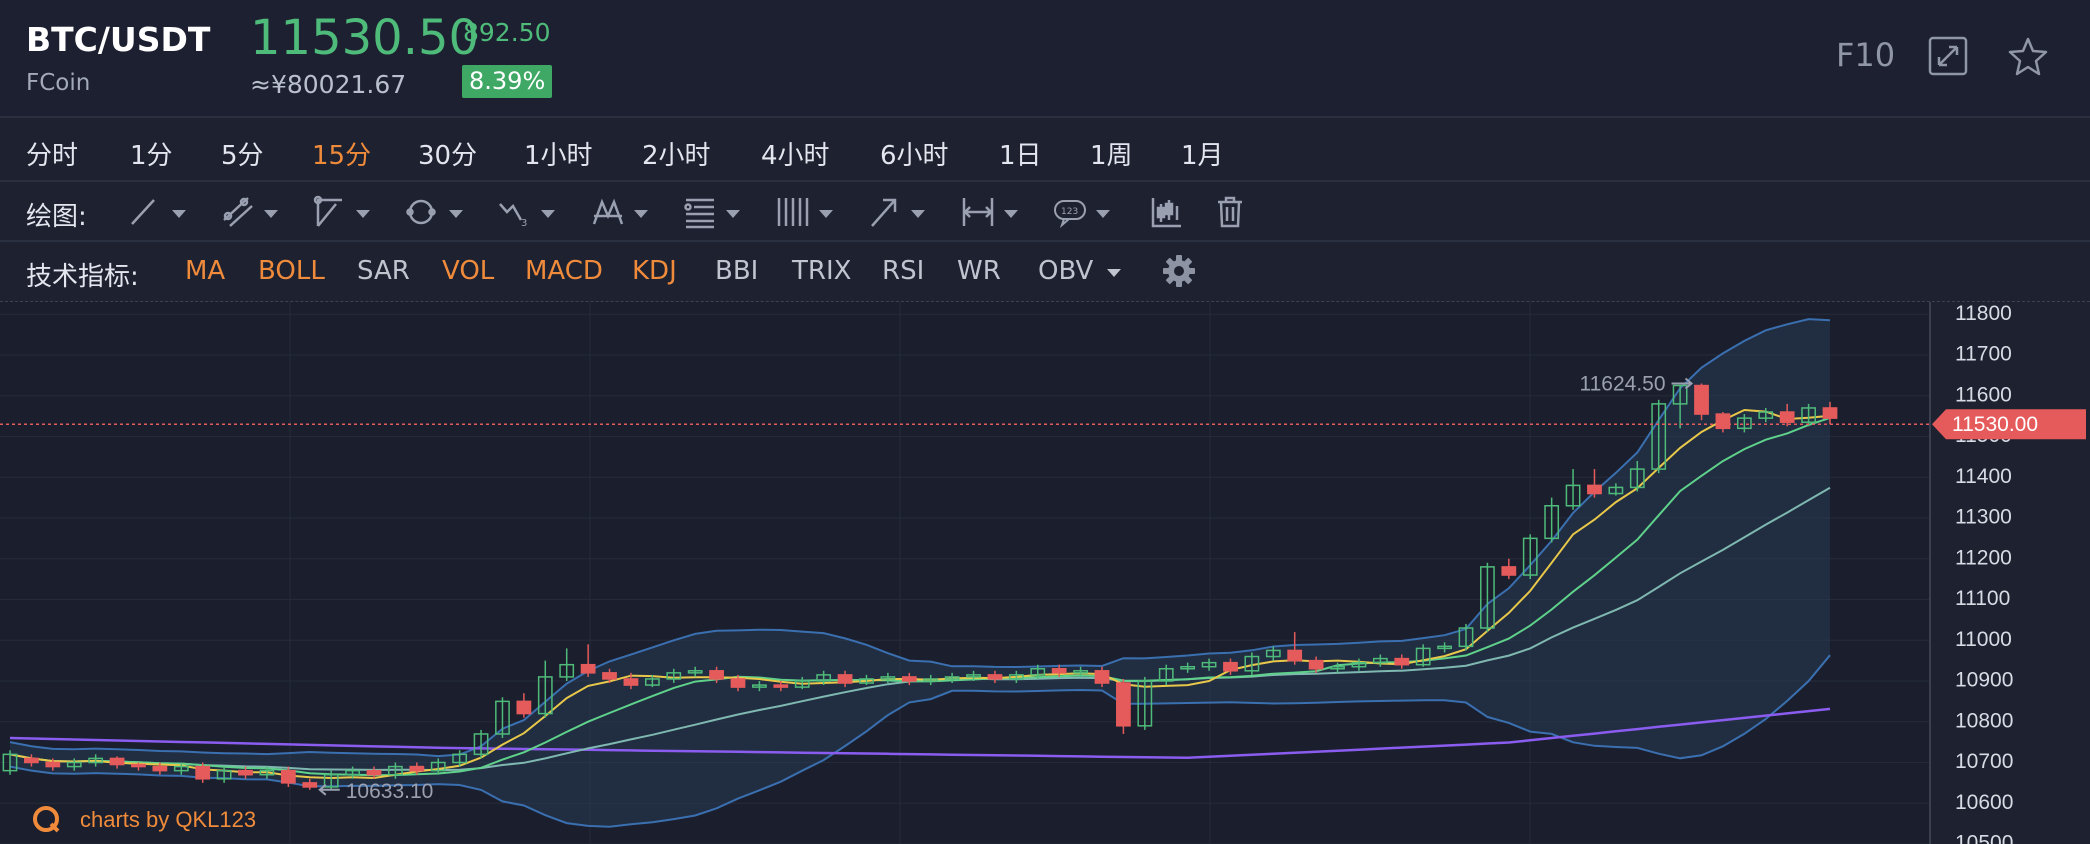 The height and width of the screenshot is (844, 2090). I want to click on indicator-wr: WR, so click(979, 271).